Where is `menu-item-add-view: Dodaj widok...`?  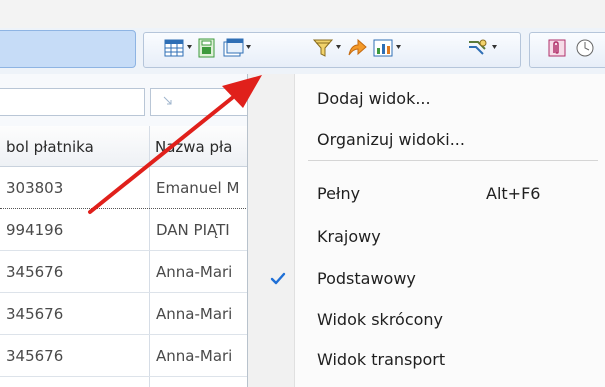
menu-item-add-view: Dodaj widok... is located at coordinates (374, 98).